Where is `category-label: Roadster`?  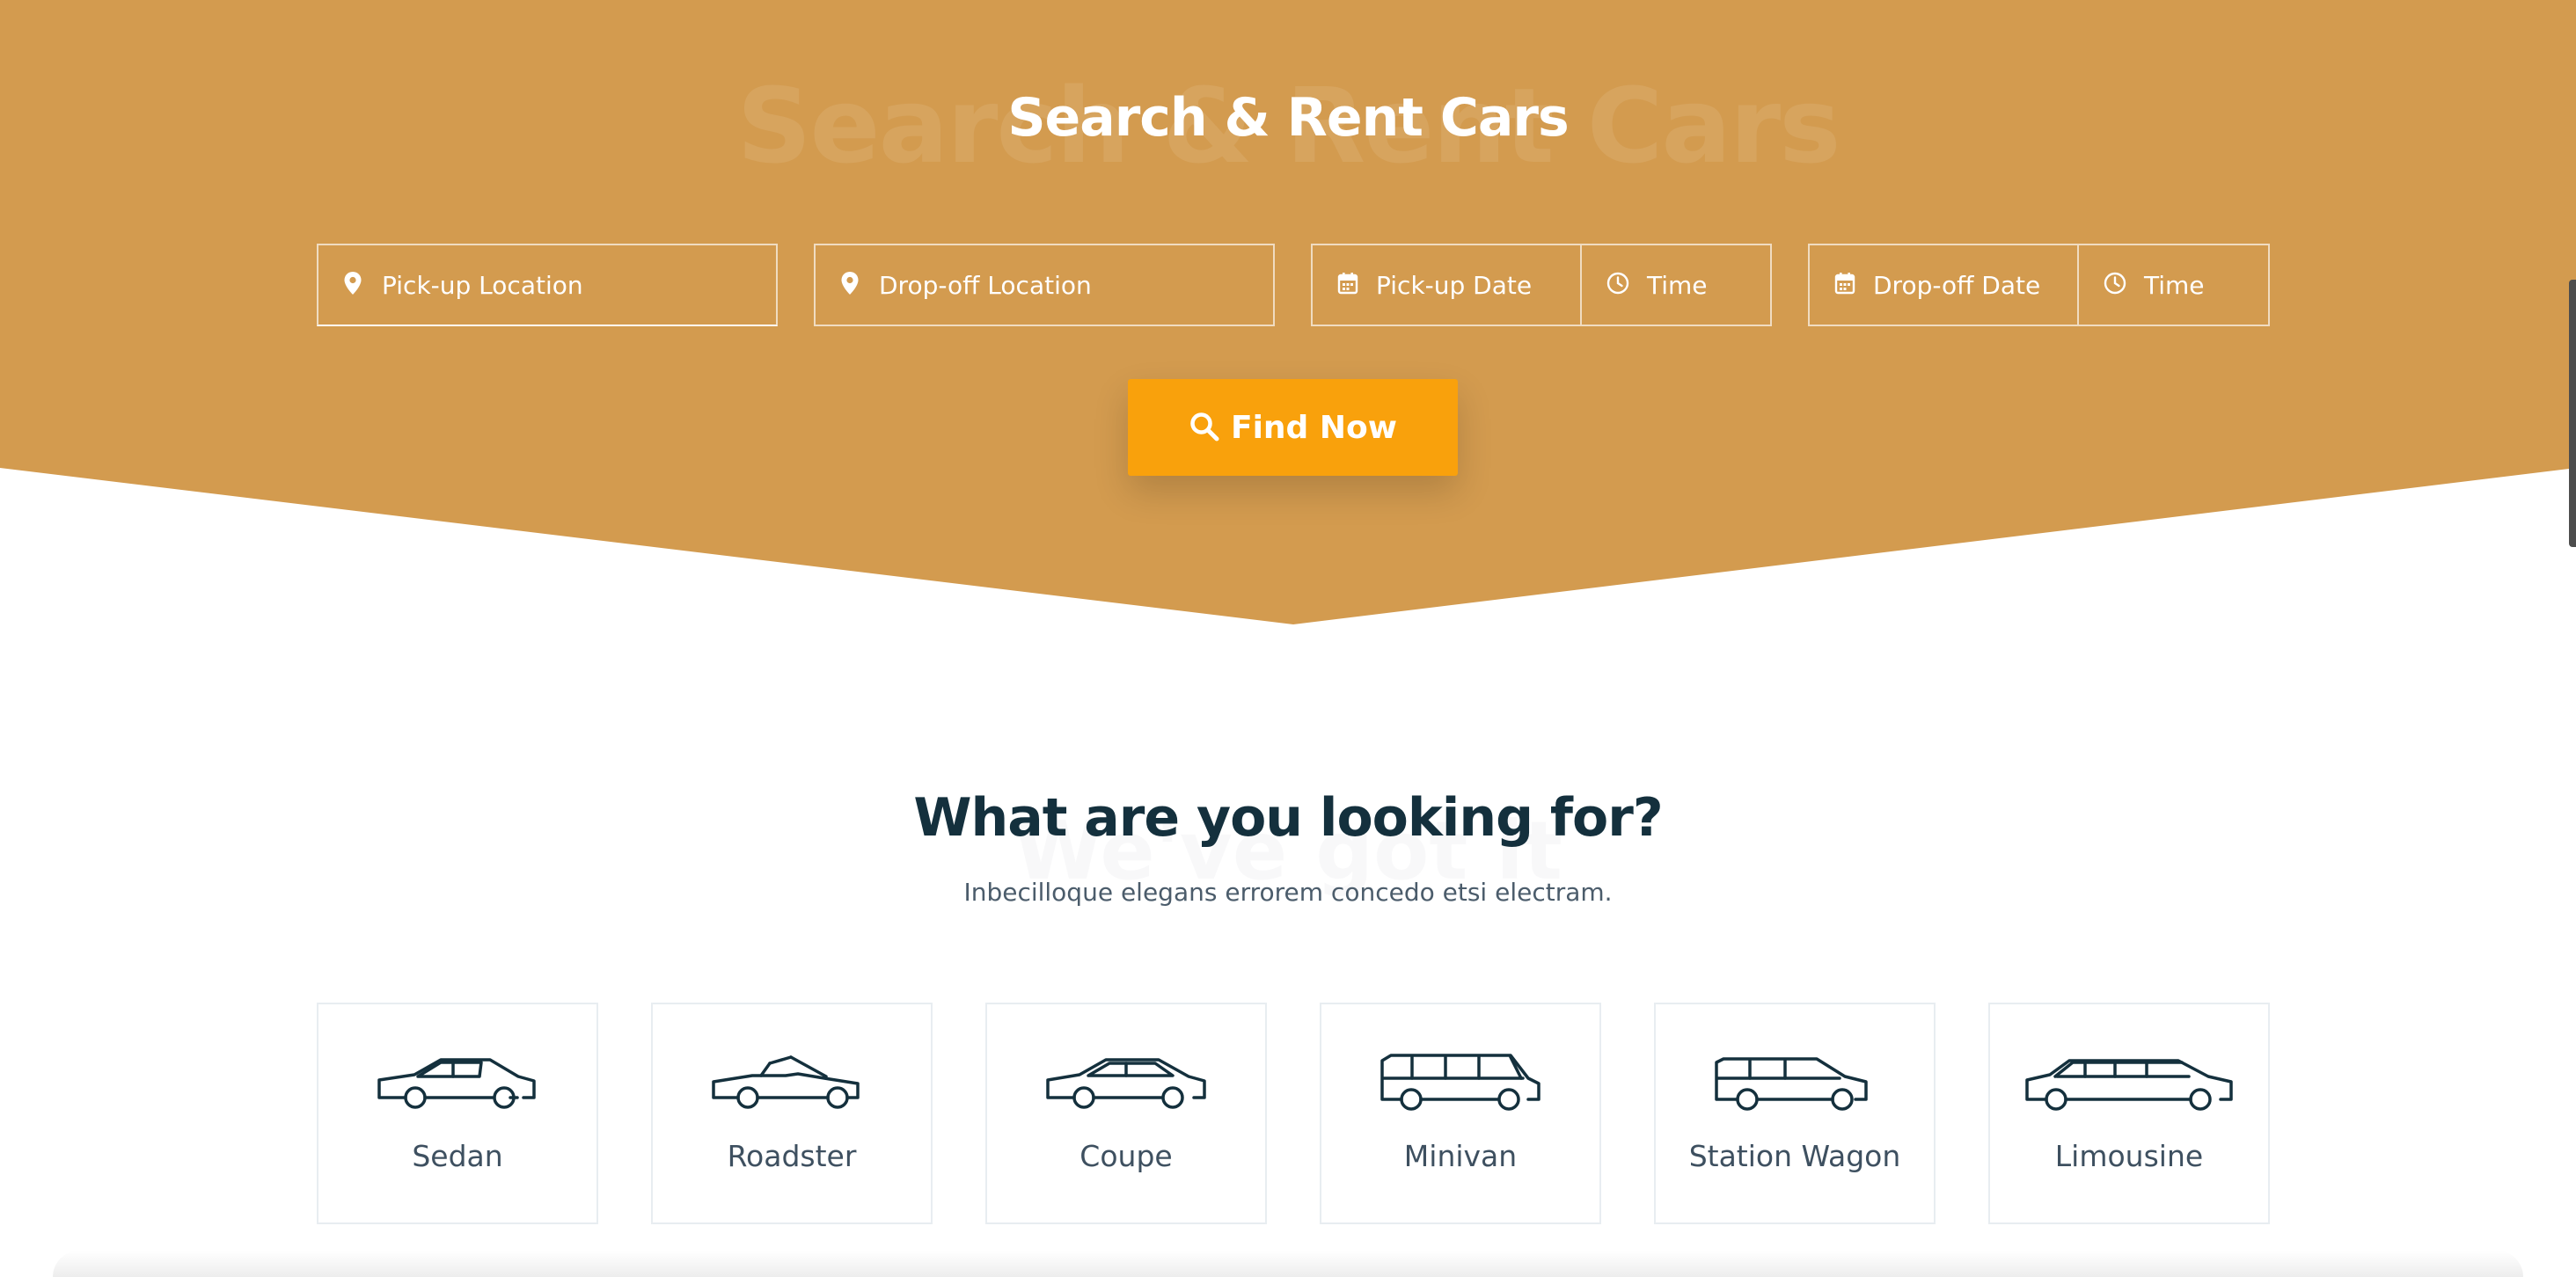
category-label: Roadster is located at coordinates (792, 1156).